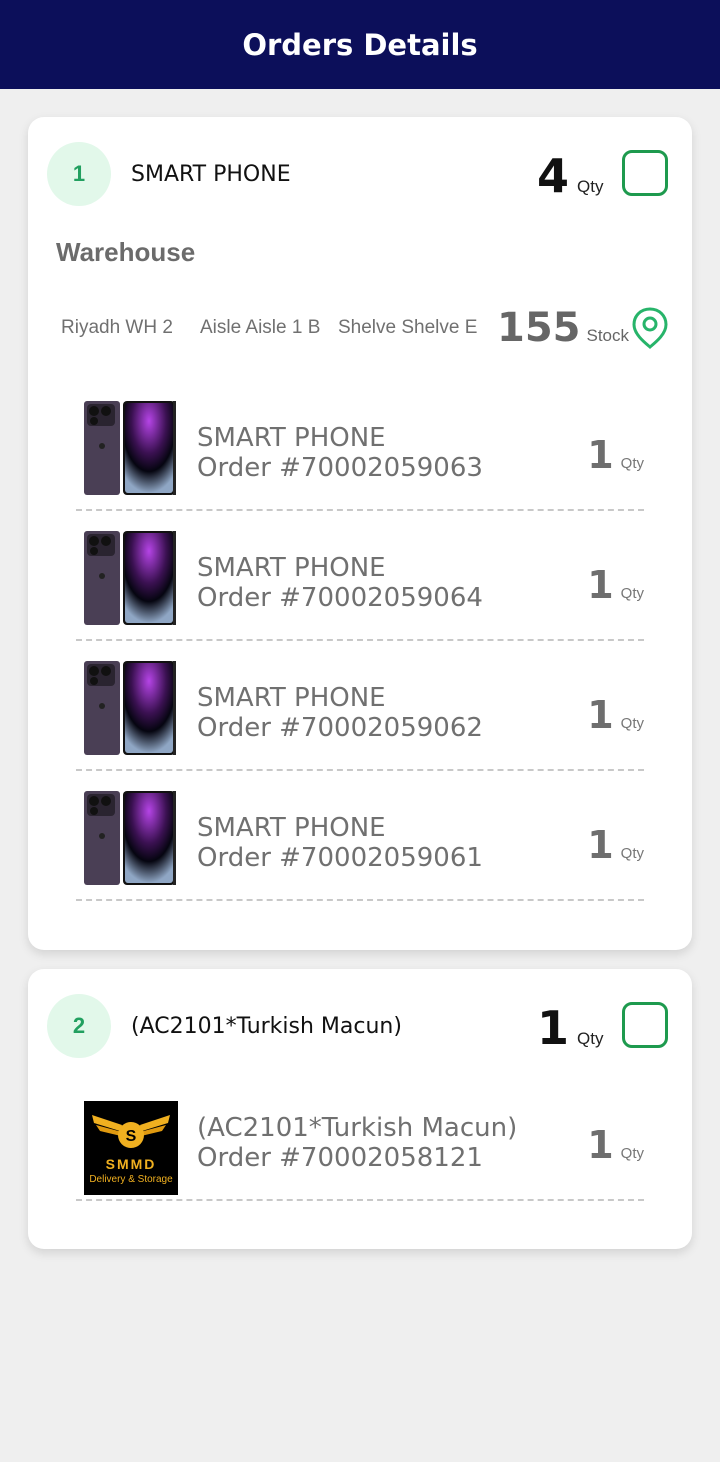 The image size is (720, 1462). Describe the element at coordinates (553, 176) in the screenshot. I see `group-qty-value: 4` at that location.